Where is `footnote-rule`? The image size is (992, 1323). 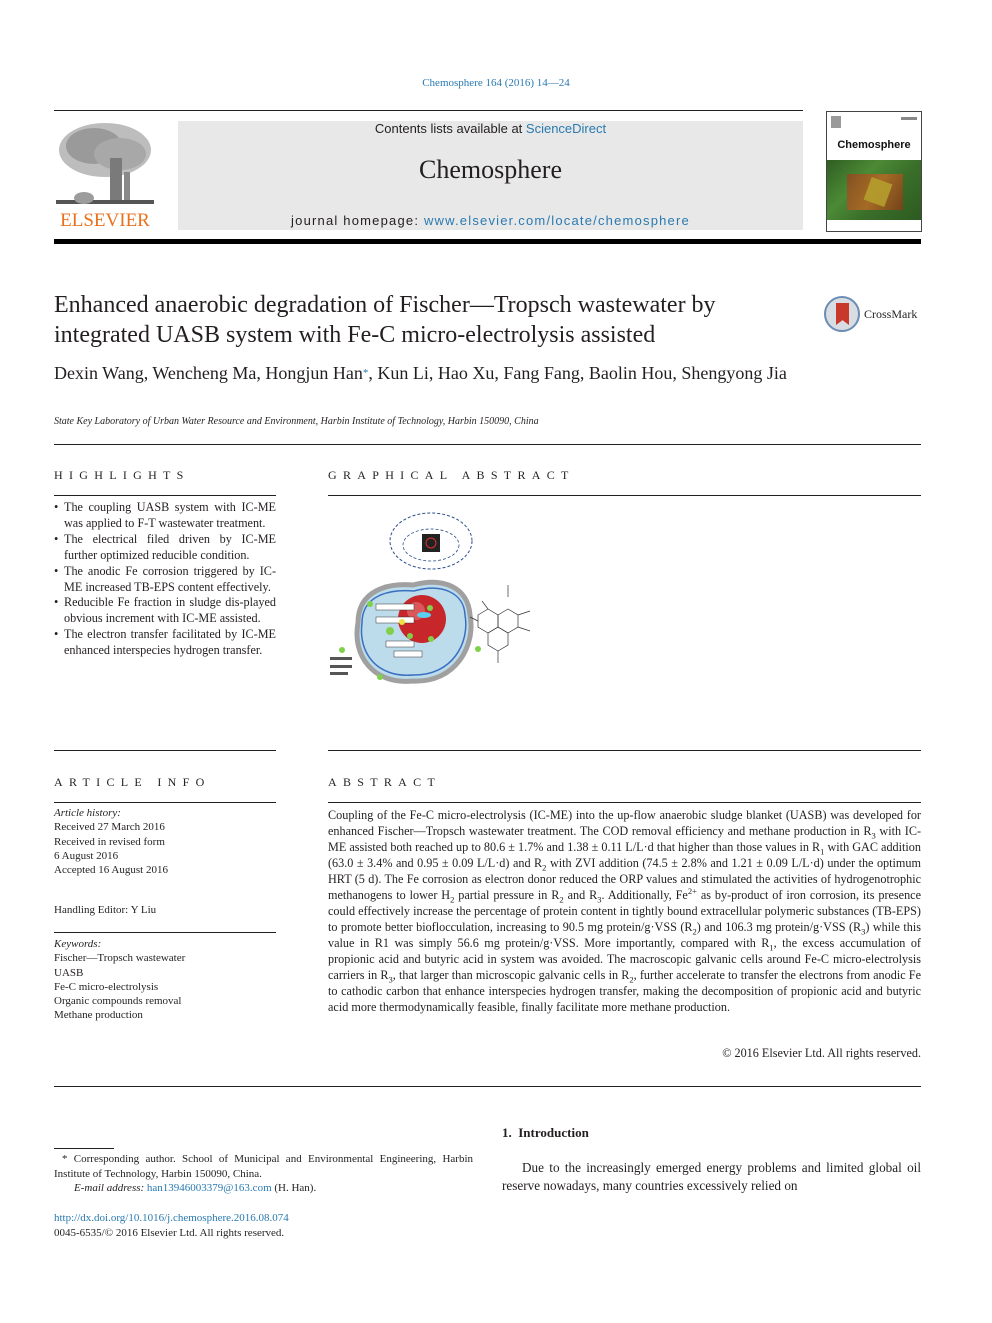 footnote-rule is located at coordinates (84, 1148).